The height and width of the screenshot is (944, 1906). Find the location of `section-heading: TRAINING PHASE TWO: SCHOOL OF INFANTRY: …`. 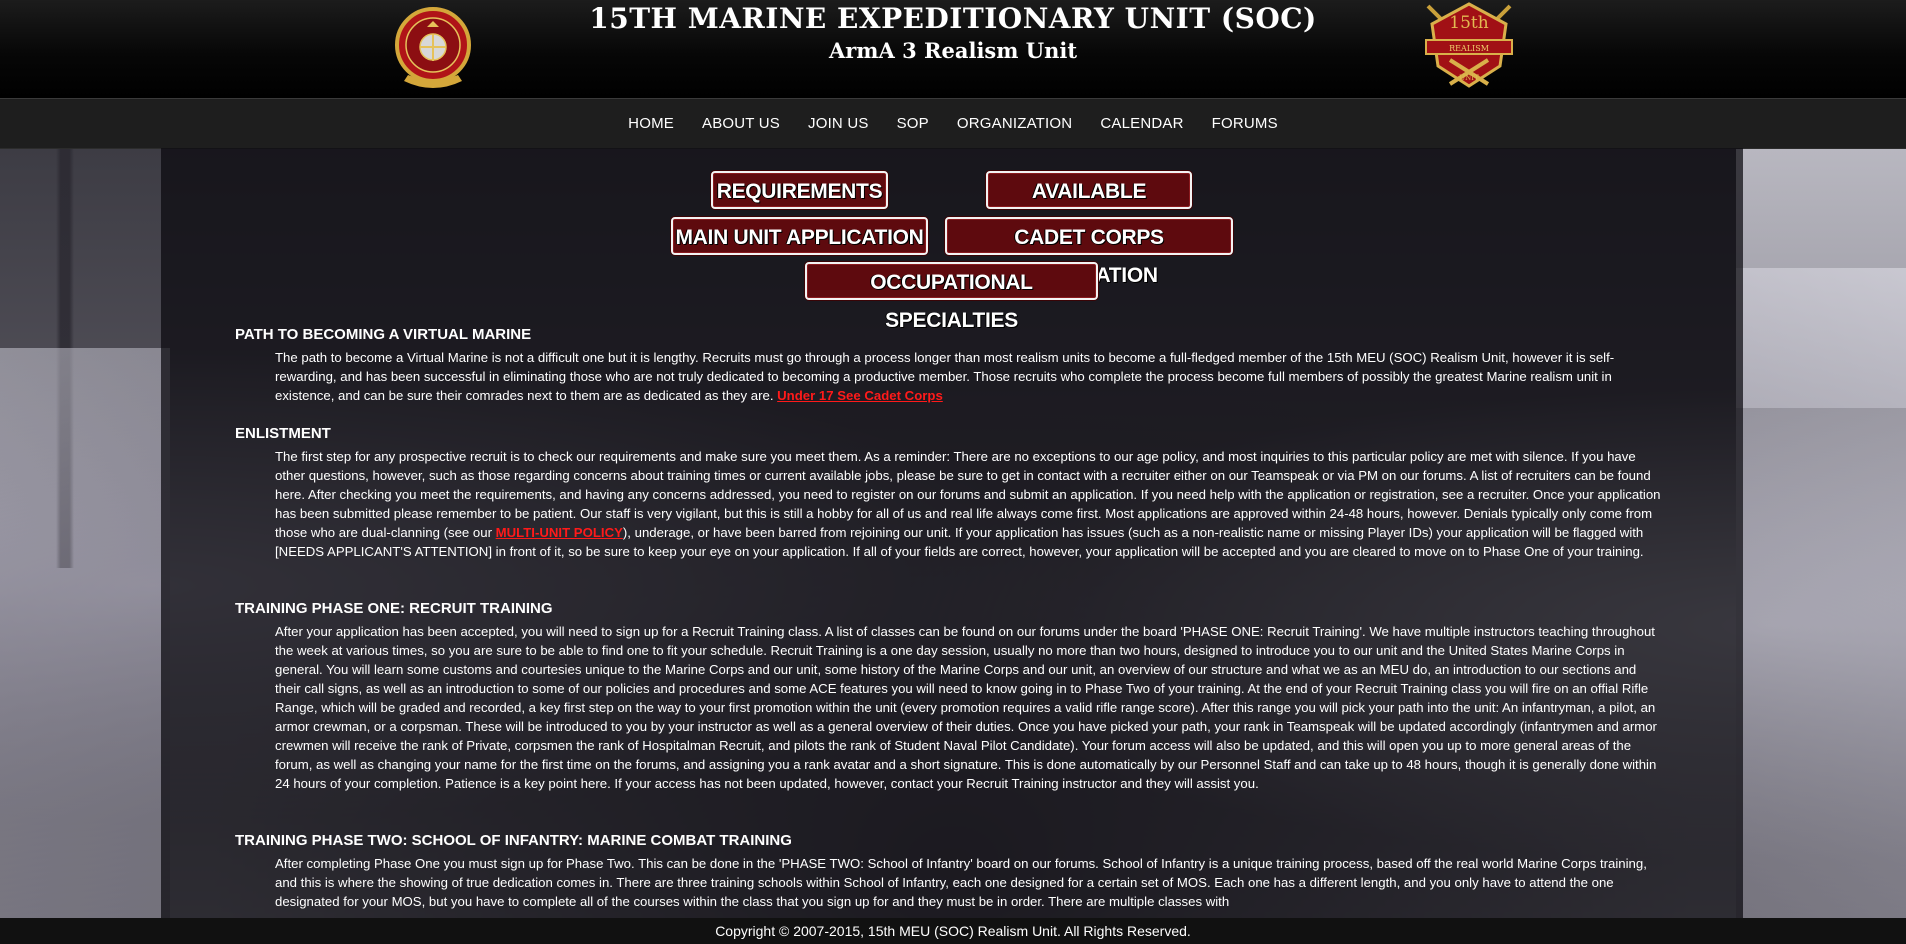

section-heading: TRAINING PHASE TWO: SCHOOL OF INFANTRY: … is located at coordinates (513, 840).